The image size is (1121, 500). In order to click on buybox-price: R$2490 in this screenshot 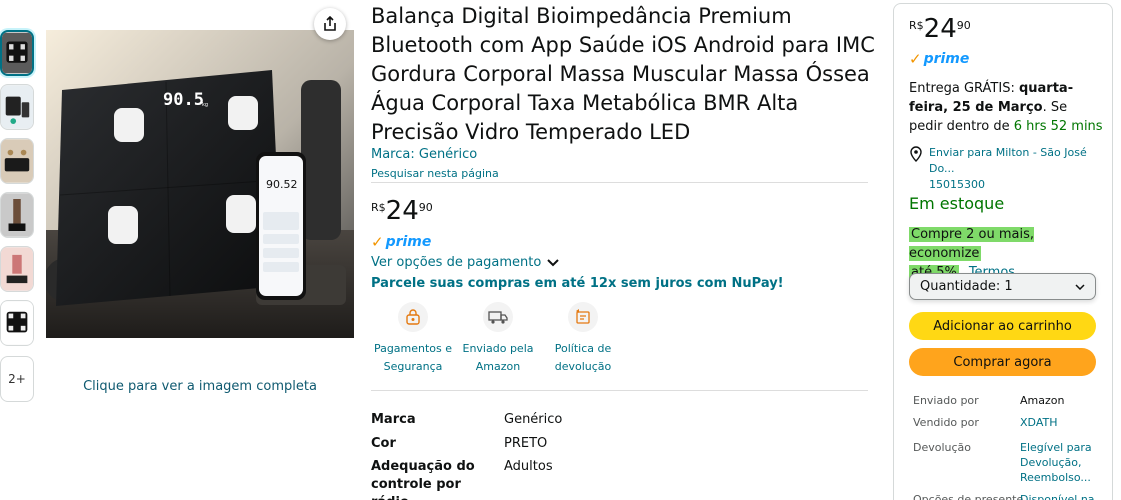, I will do `click(940, 29)`.